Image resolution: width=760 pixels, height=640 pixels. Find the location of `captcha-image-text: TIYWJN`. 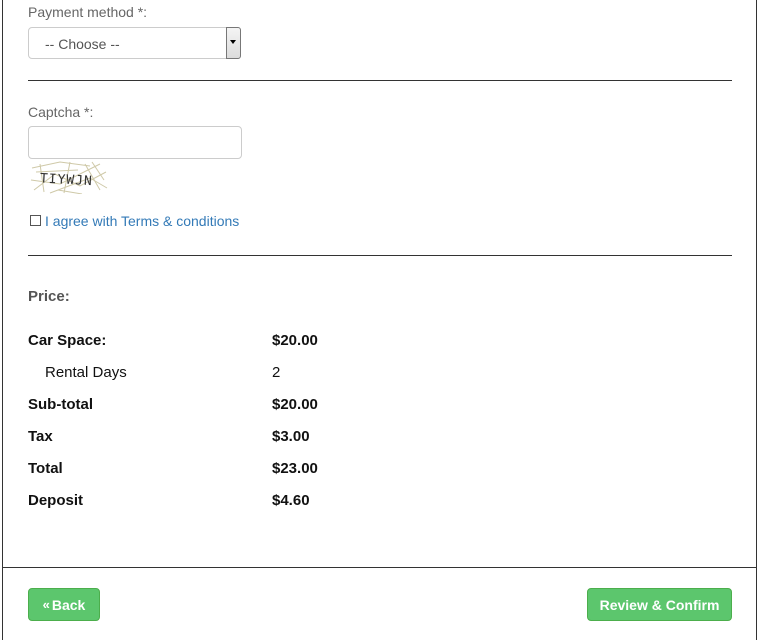

captcha-image-text: TIYWJN is located at coordinates (67, 180).